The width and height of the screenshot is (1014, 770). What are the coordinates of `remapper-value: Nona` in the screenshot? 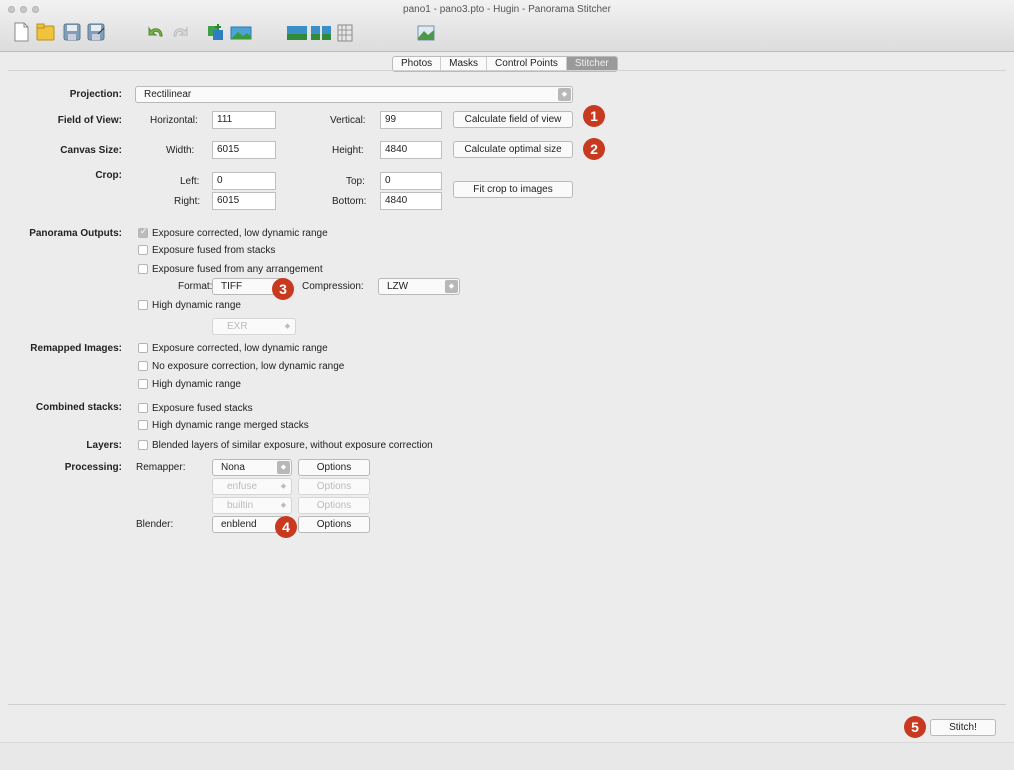 It's located at (233, 467).